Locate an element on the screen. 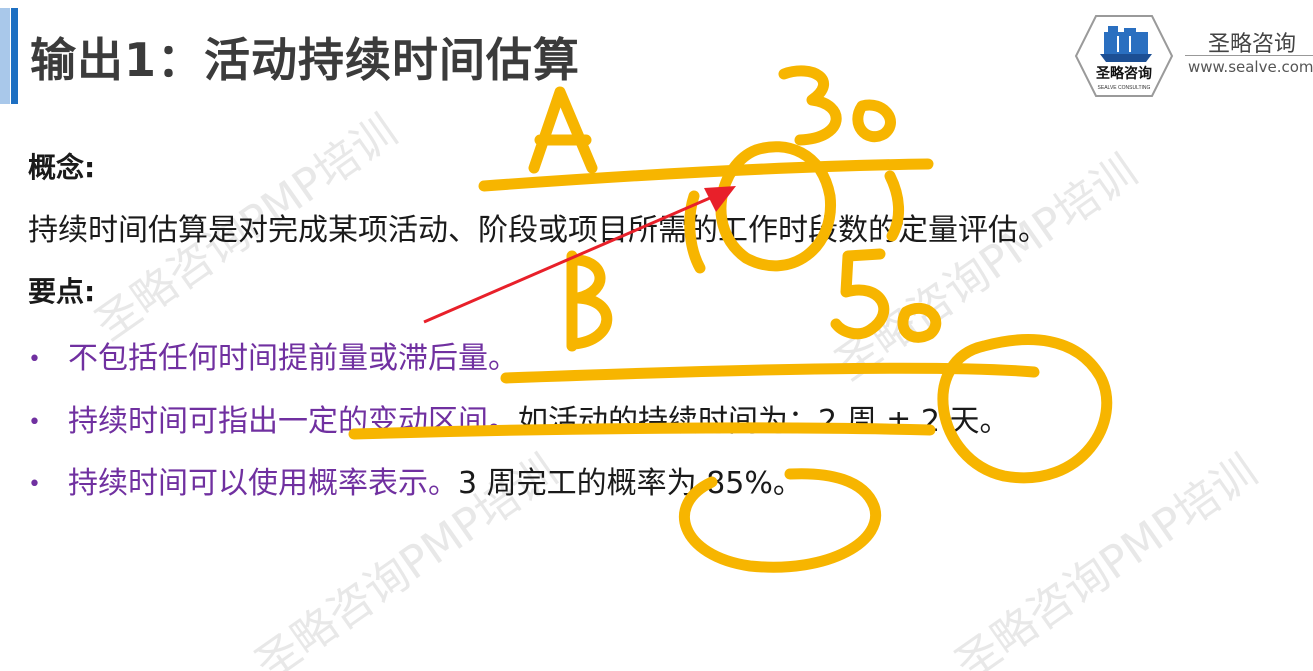  title-accent-bar is located at coordinates (11, 56).